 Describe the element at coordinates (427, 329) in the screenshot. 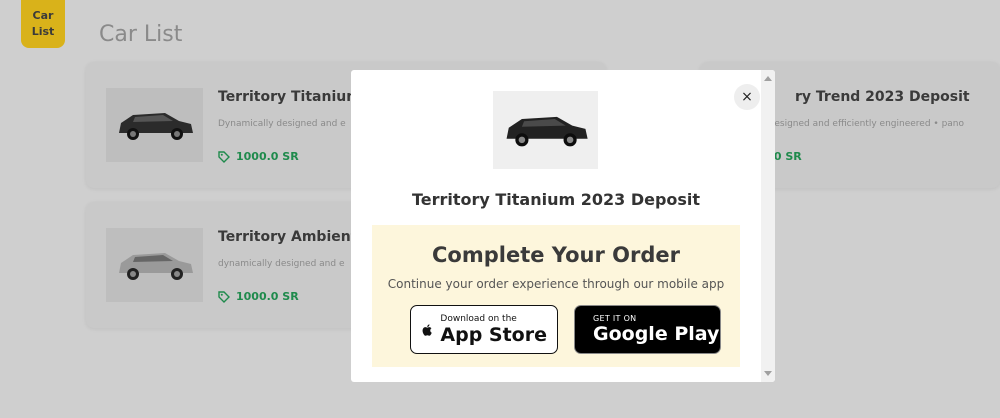

I see `apple-icon` at that location.